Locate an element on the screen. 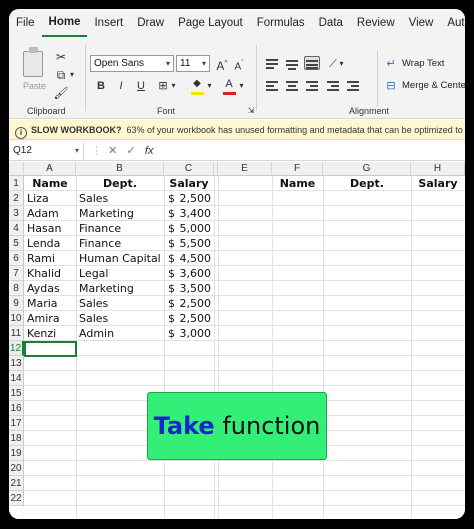  menu-page-layout: Page Layout is located at coordinates (210, 23).